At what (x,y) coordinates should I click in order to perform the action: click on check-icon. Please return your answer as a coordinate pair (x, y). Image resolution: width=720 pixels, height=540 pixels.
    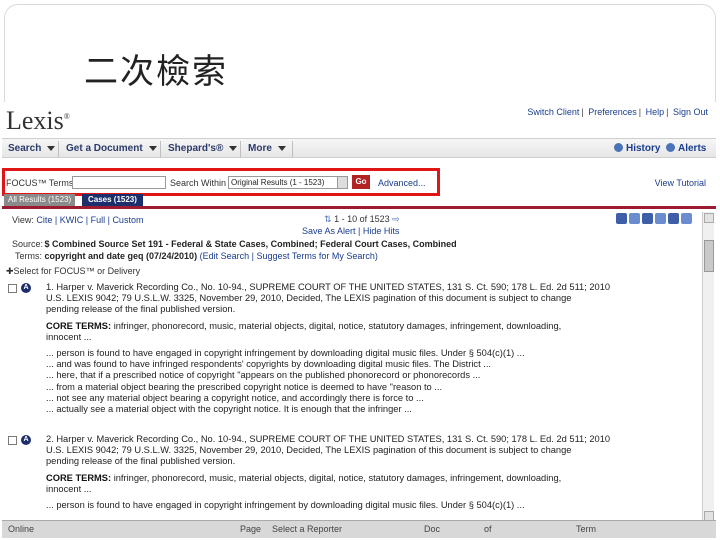
    Looking at the image, I should click on (673, 218).